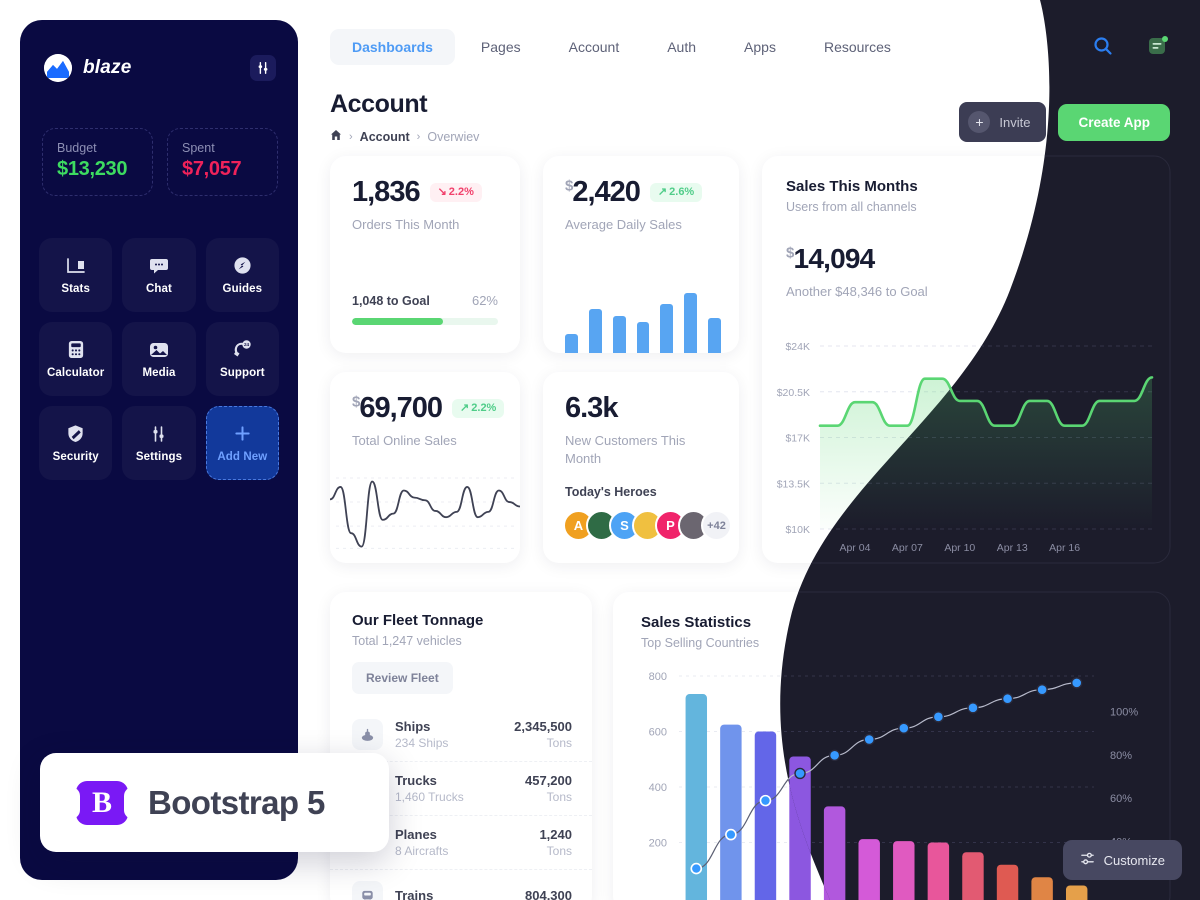 Image resolution: width=1200 pixels, height=900 pixels. I want to click on sales-month-more-icon, so click(1138, 189).